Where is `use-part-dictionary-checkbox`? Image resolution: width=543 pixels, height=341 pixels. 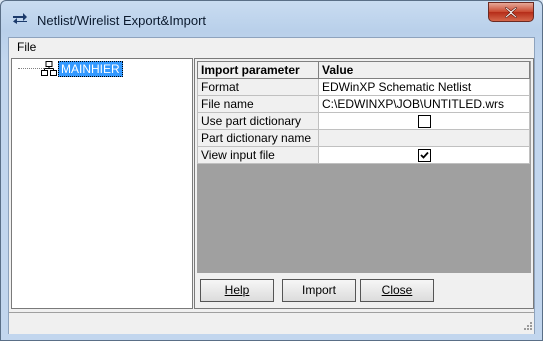
use-part-dictionary-checkbox is located at coordinates (424, 122).